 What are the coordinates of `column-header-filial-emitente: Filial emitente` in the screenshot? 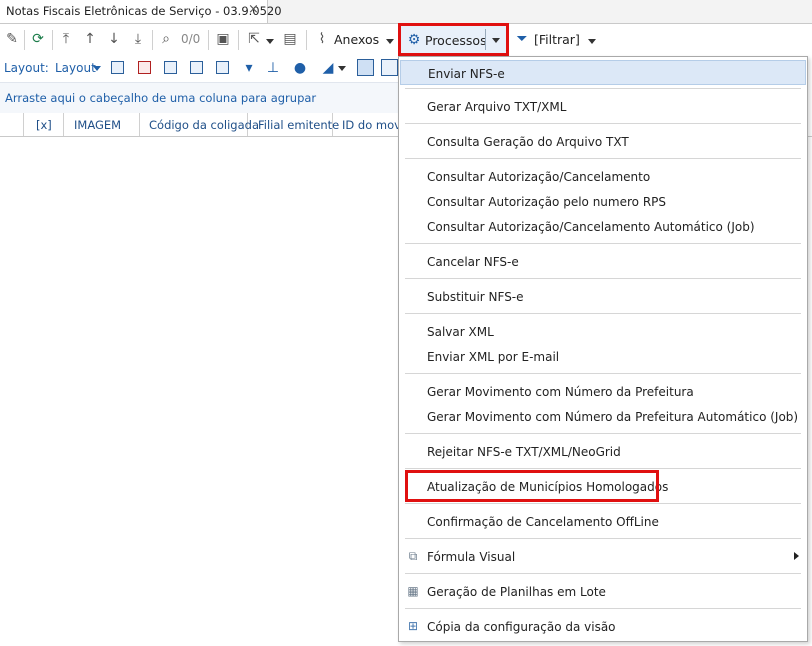 It's located at (293, 124).